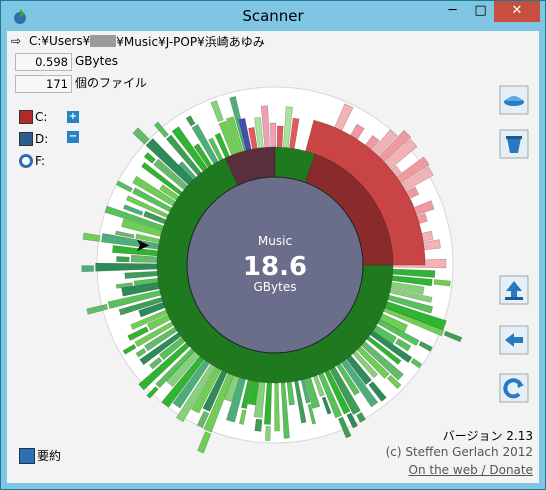 Image resolution: width=546 pixels, height=490 pixels. What do you see at coordinates (514, 290) in the screenshot?
I see `up-arrow-button` at bounding box center [514, 290].